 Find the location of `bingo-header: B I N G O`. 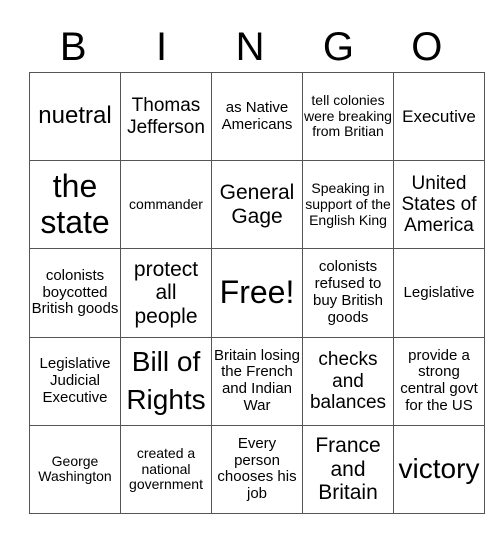

bingo-header: B I N G O is located at coordinates (250, 47).